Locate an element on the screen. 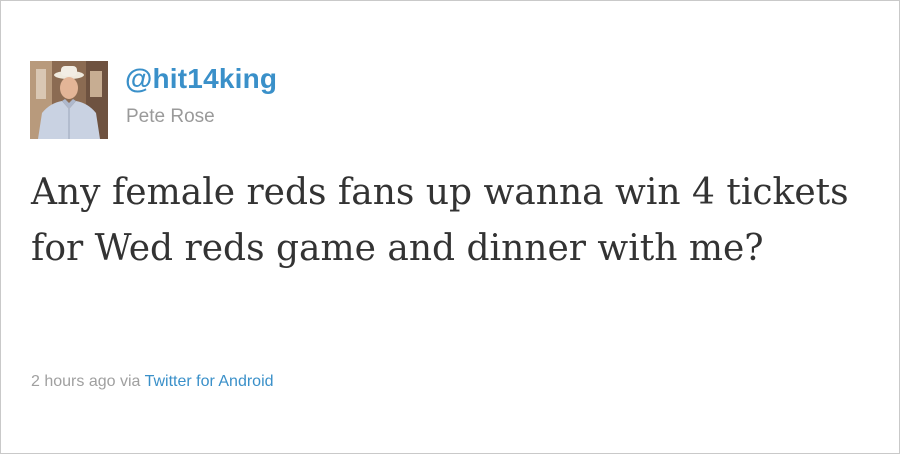  profile-photo-icon is located at coordinates (69, 100).